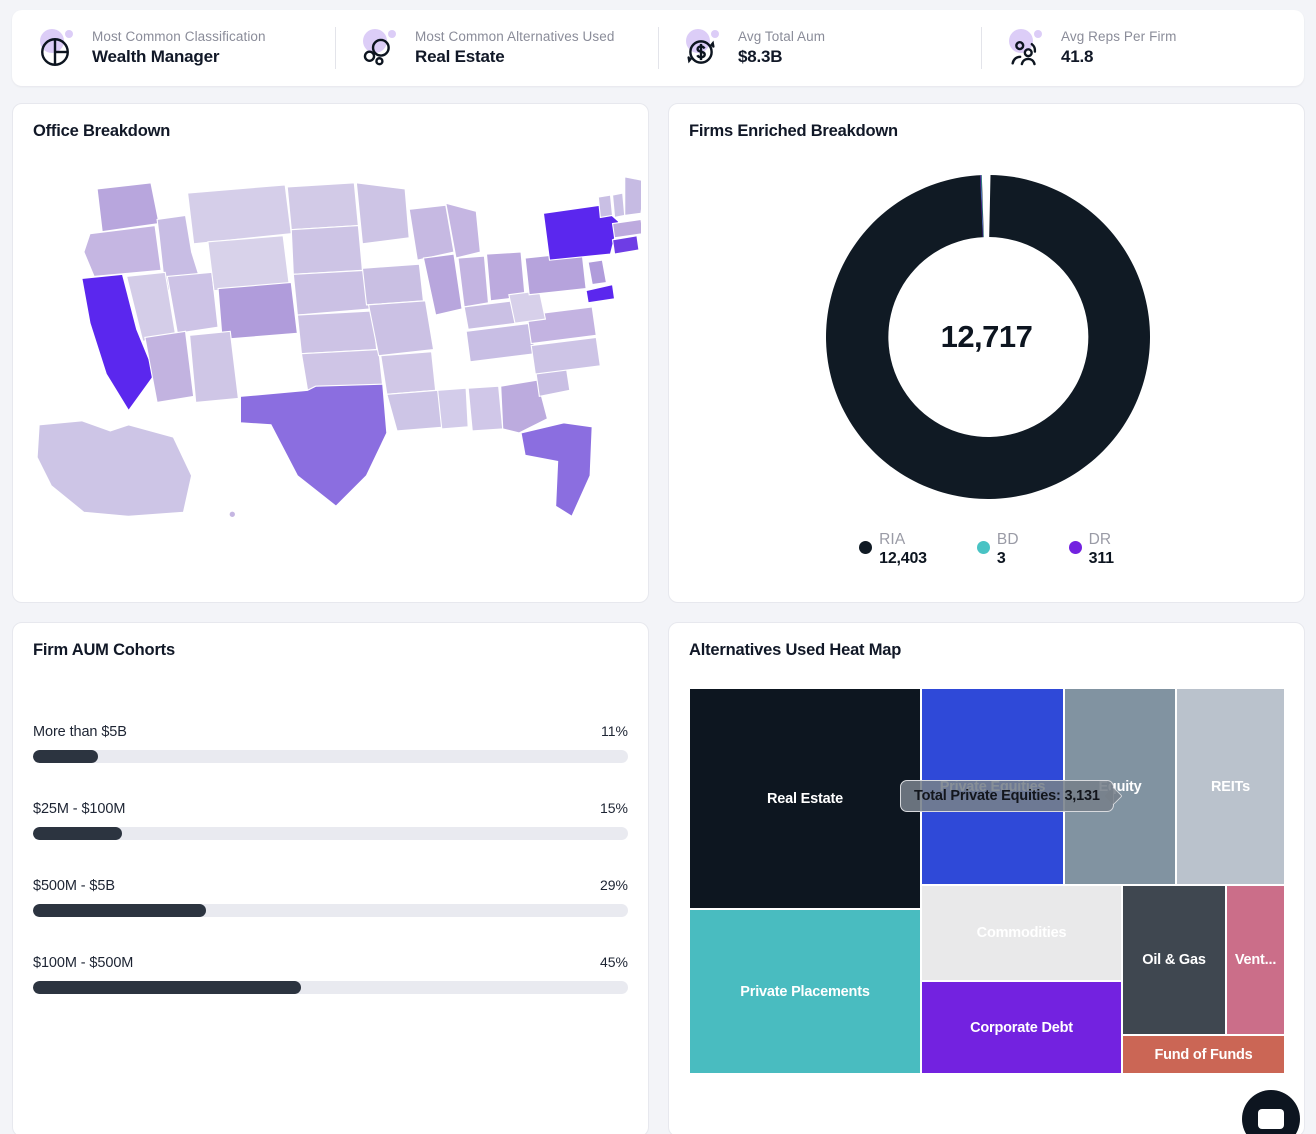 The height and width of the screenshot is (1134, 1316). Describe the element at coordinates (1026, 48) in the screenshot. I see `people-icon` at that location.